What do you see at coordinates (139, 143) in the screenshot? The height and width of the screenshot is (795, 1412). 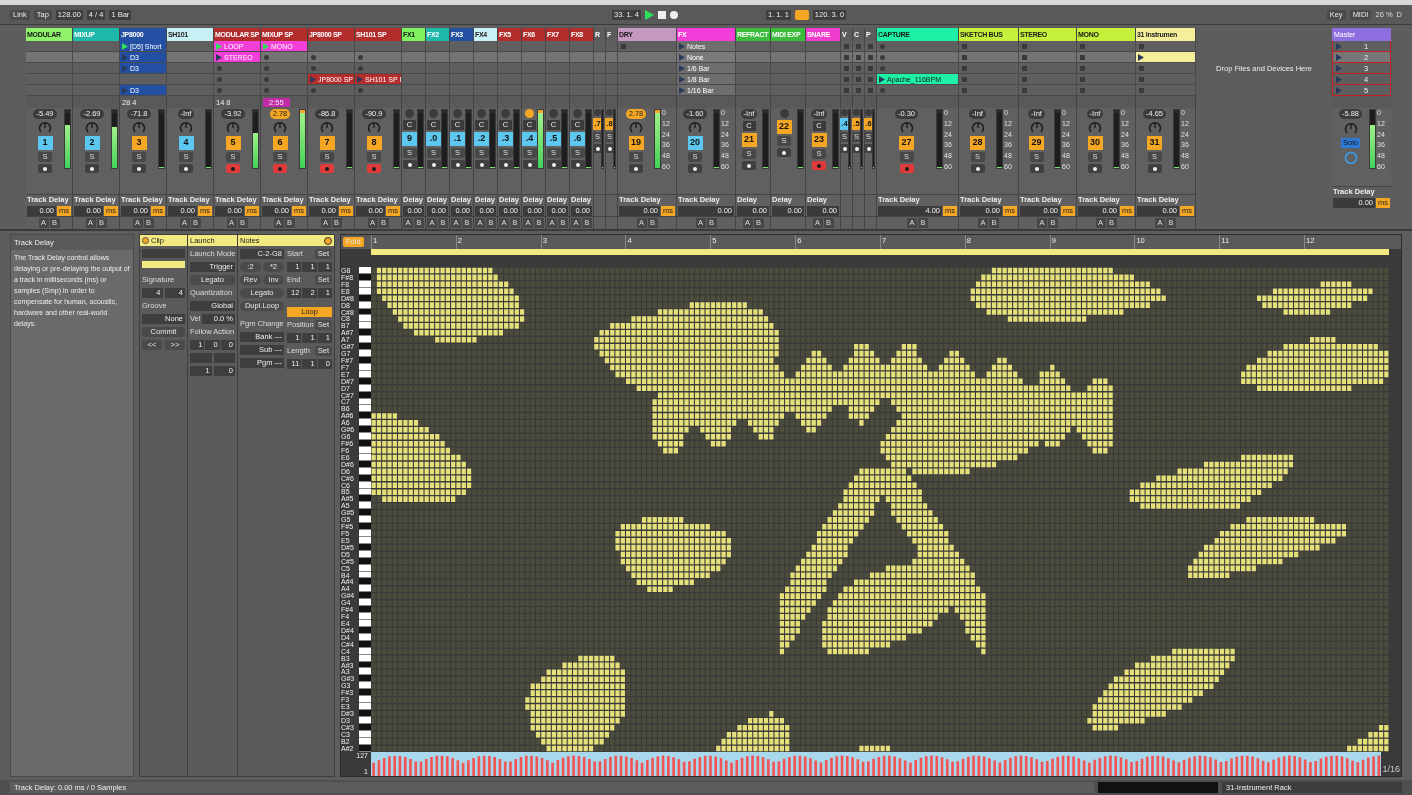 I see `track-number: 3` at bounding box center [139, 143].